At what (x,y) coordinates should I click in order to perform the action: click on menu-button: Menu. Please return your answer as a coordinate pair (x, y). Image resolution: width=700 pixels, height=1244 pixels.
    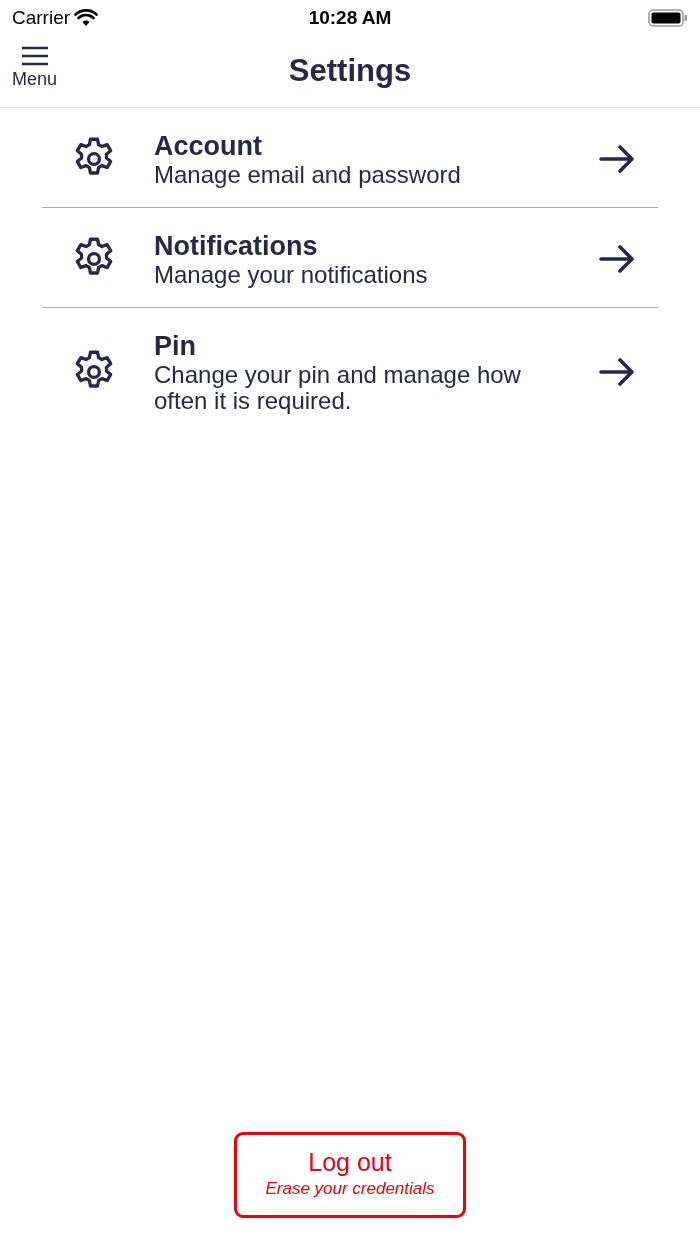
    Looking at the image, I should click on (35, 68).